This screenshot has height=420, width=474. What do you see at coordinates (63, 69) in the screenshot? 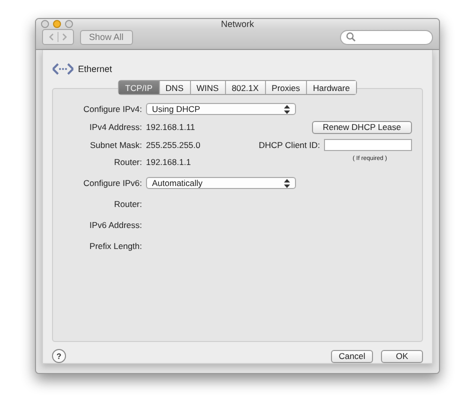
I see `network-arrows-icon` at bounding box center [63, 69].